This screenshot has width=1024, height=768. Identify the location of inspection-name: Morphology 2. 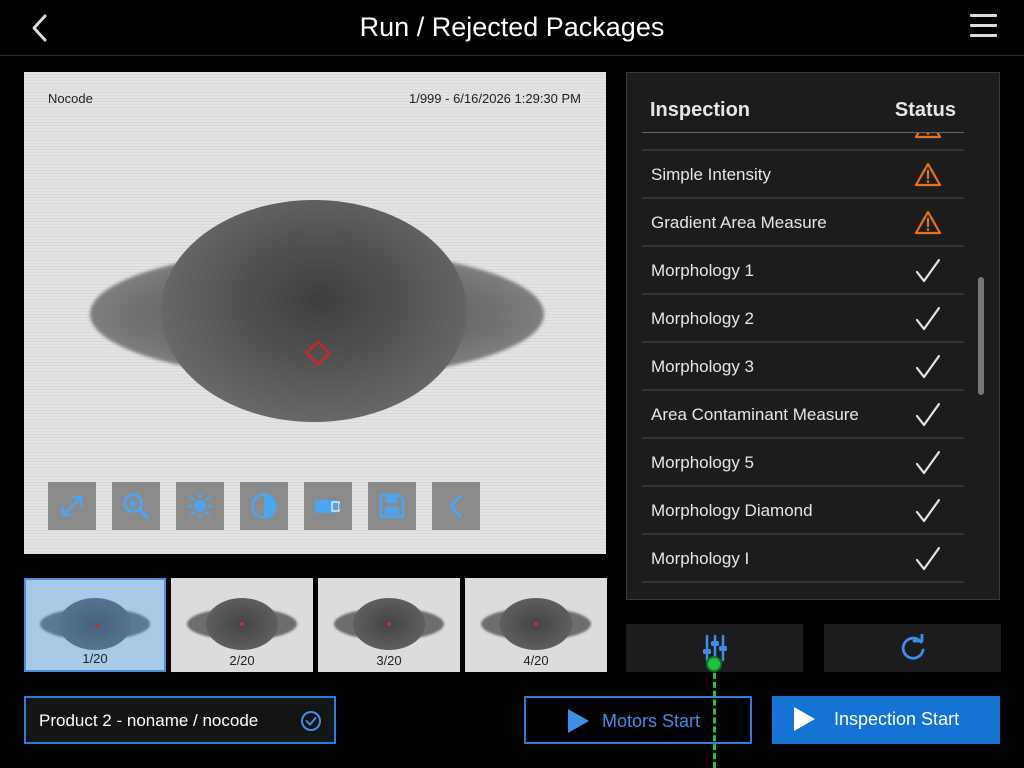
(703, 318).